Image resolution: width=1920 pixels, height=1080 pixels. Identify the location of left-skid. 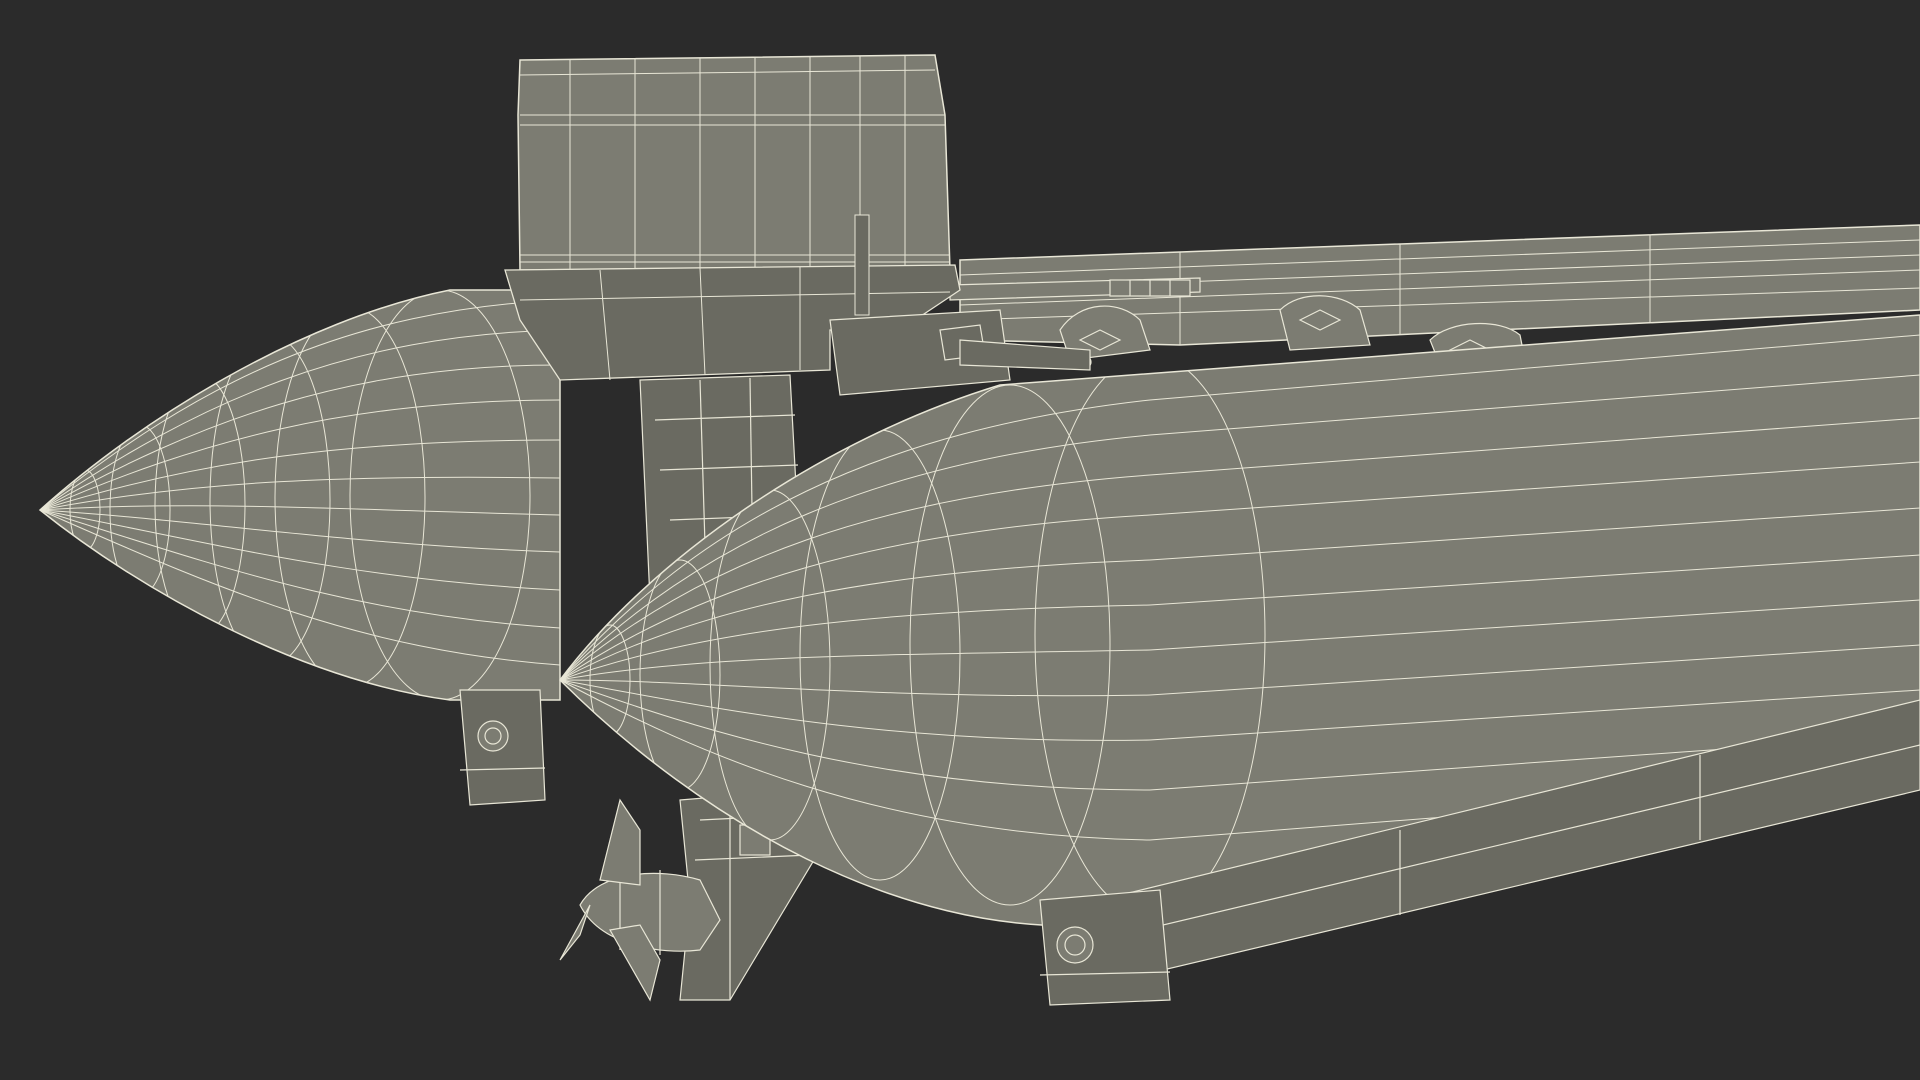
(502, 747).